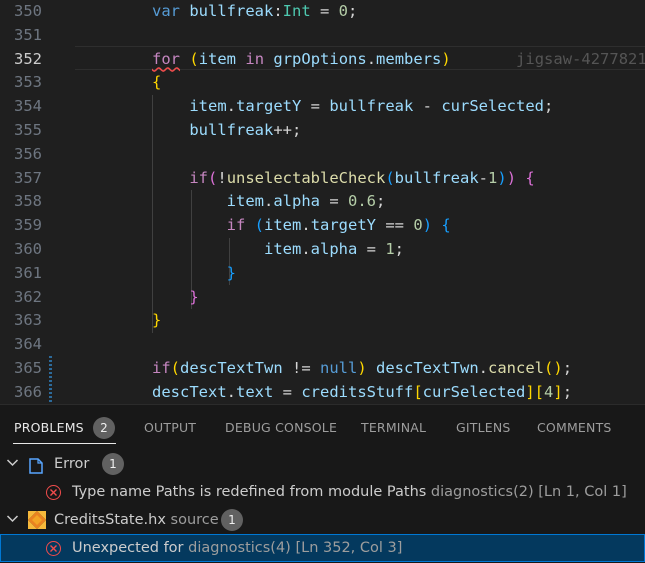 Image resolution: width=645 pixels, height=563 pixels. Describe the element at coordinates (28, 58) in the screenshot. I see `line-number: 352` at that location.